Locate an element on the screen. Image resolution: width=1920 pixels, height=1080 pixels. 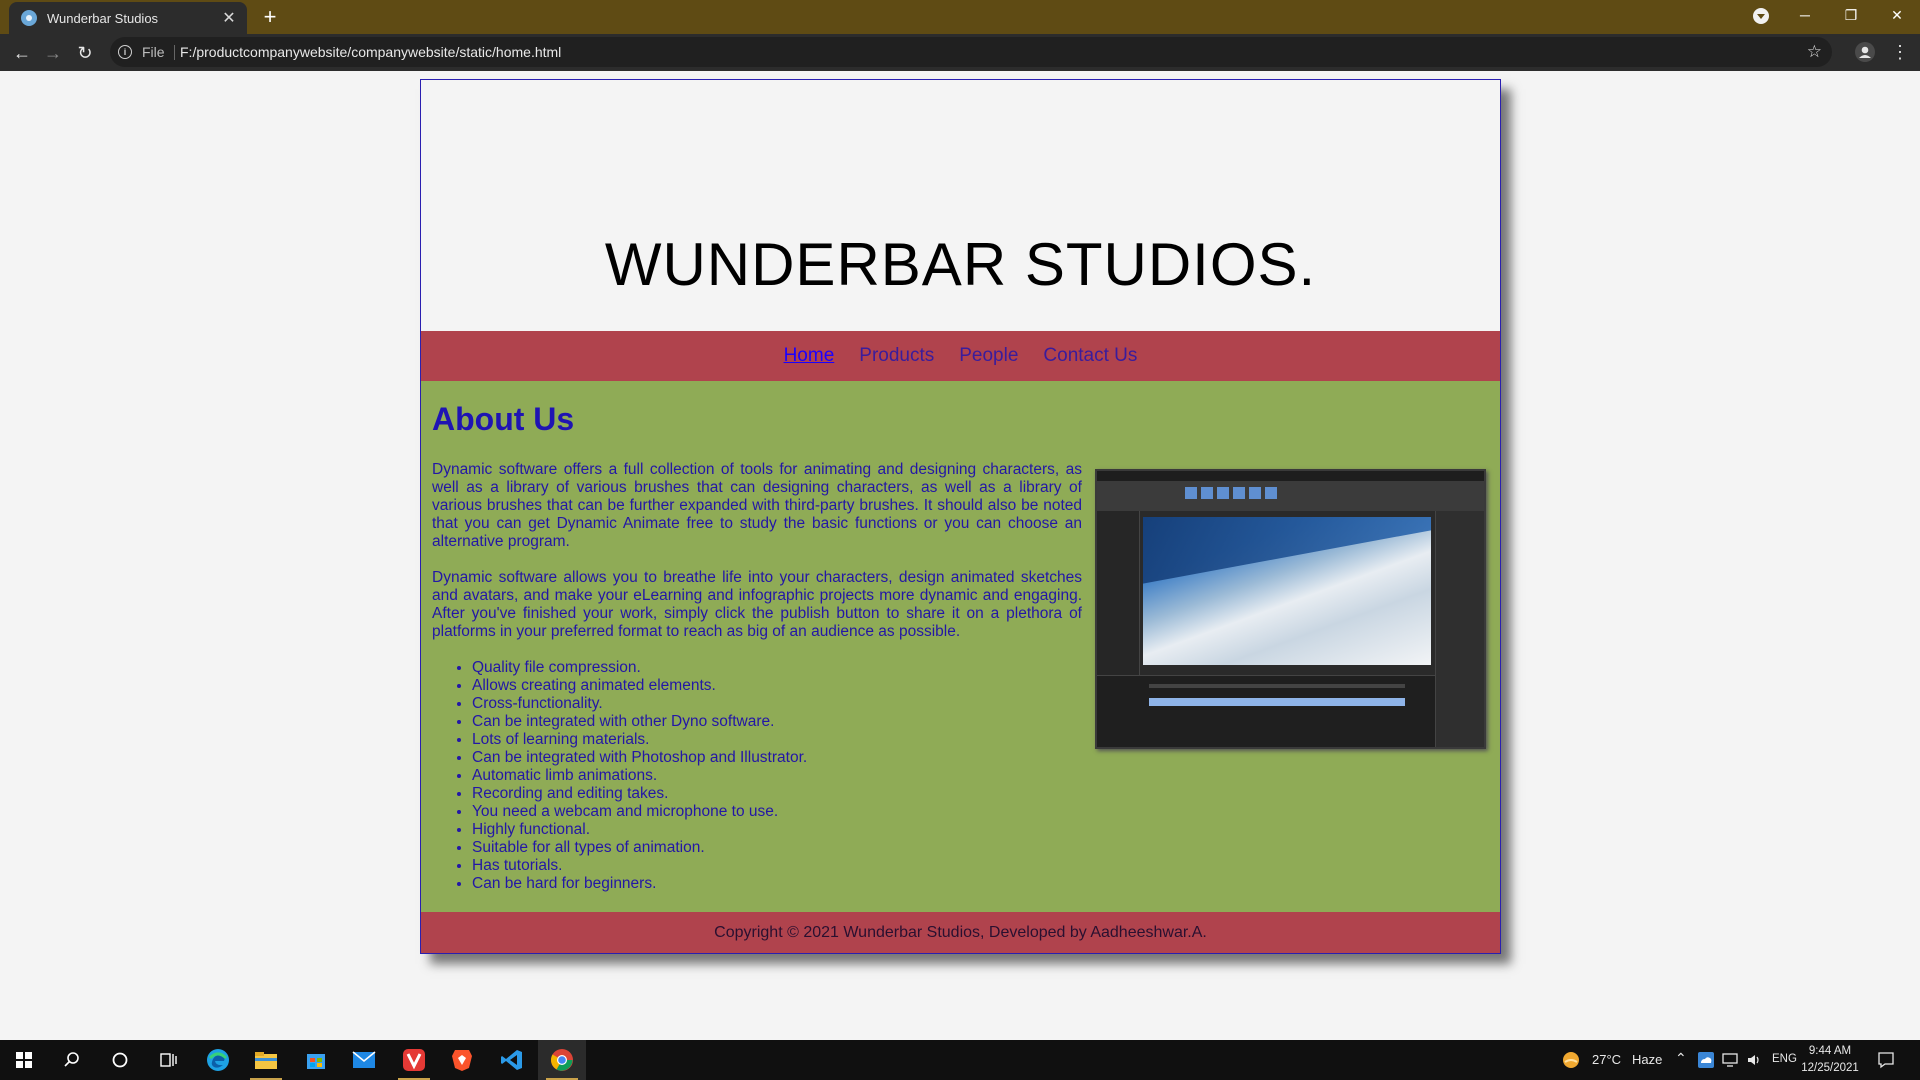
list-item: Has tutorials. is located at coordinates (777, 866).